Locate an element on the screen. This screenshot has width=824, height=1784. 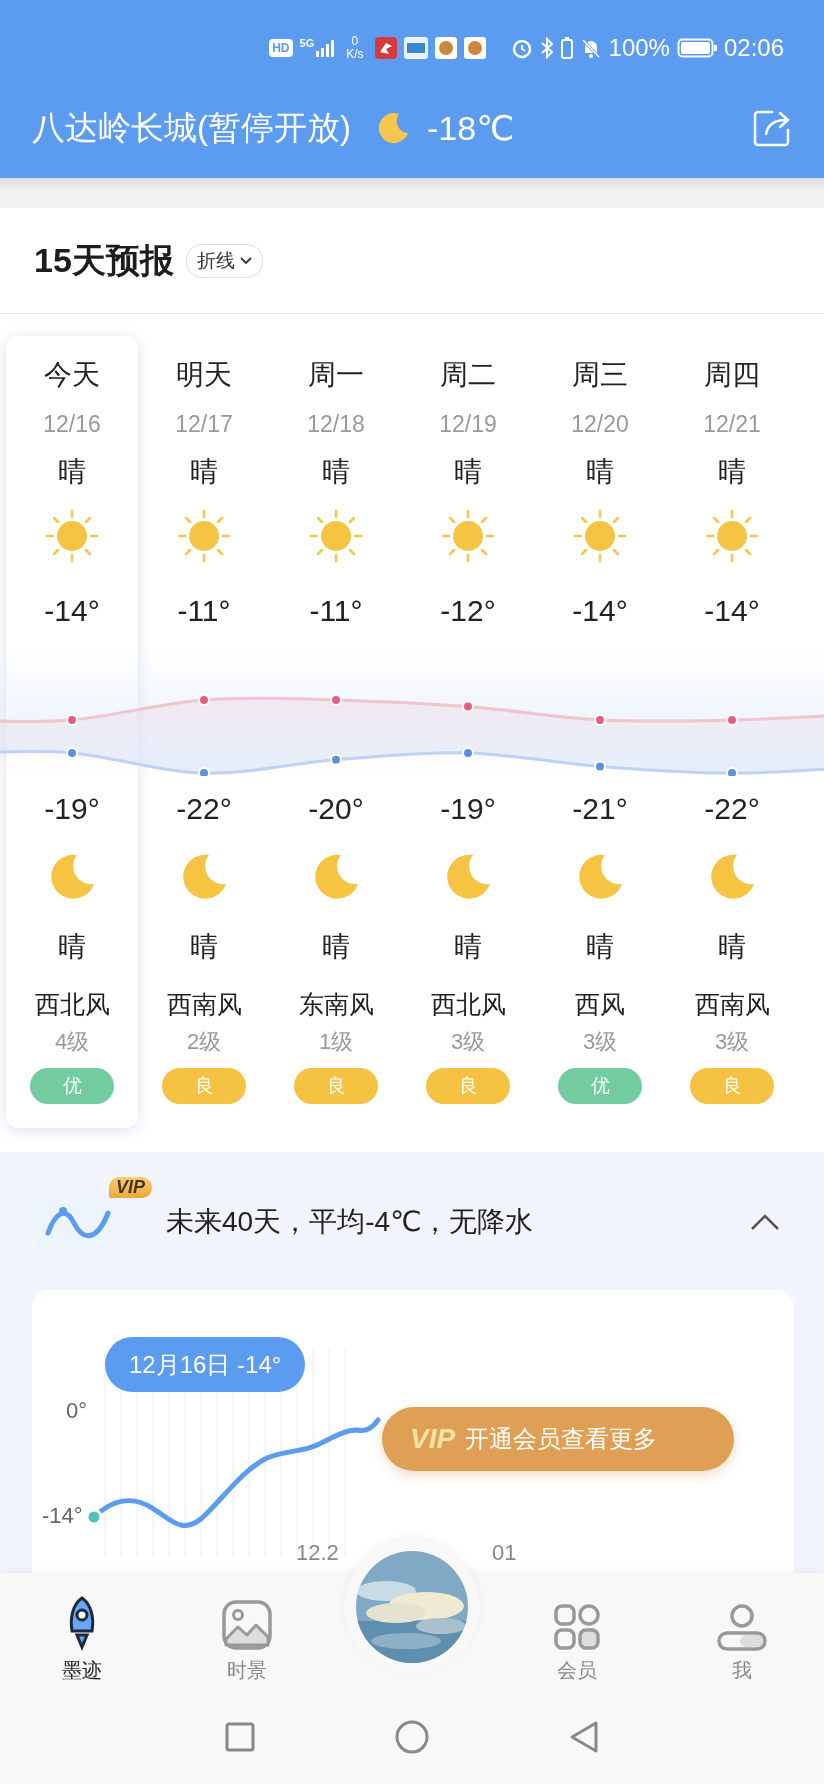
forecast-title: 15天预报 is located at coordinates (104, 260).